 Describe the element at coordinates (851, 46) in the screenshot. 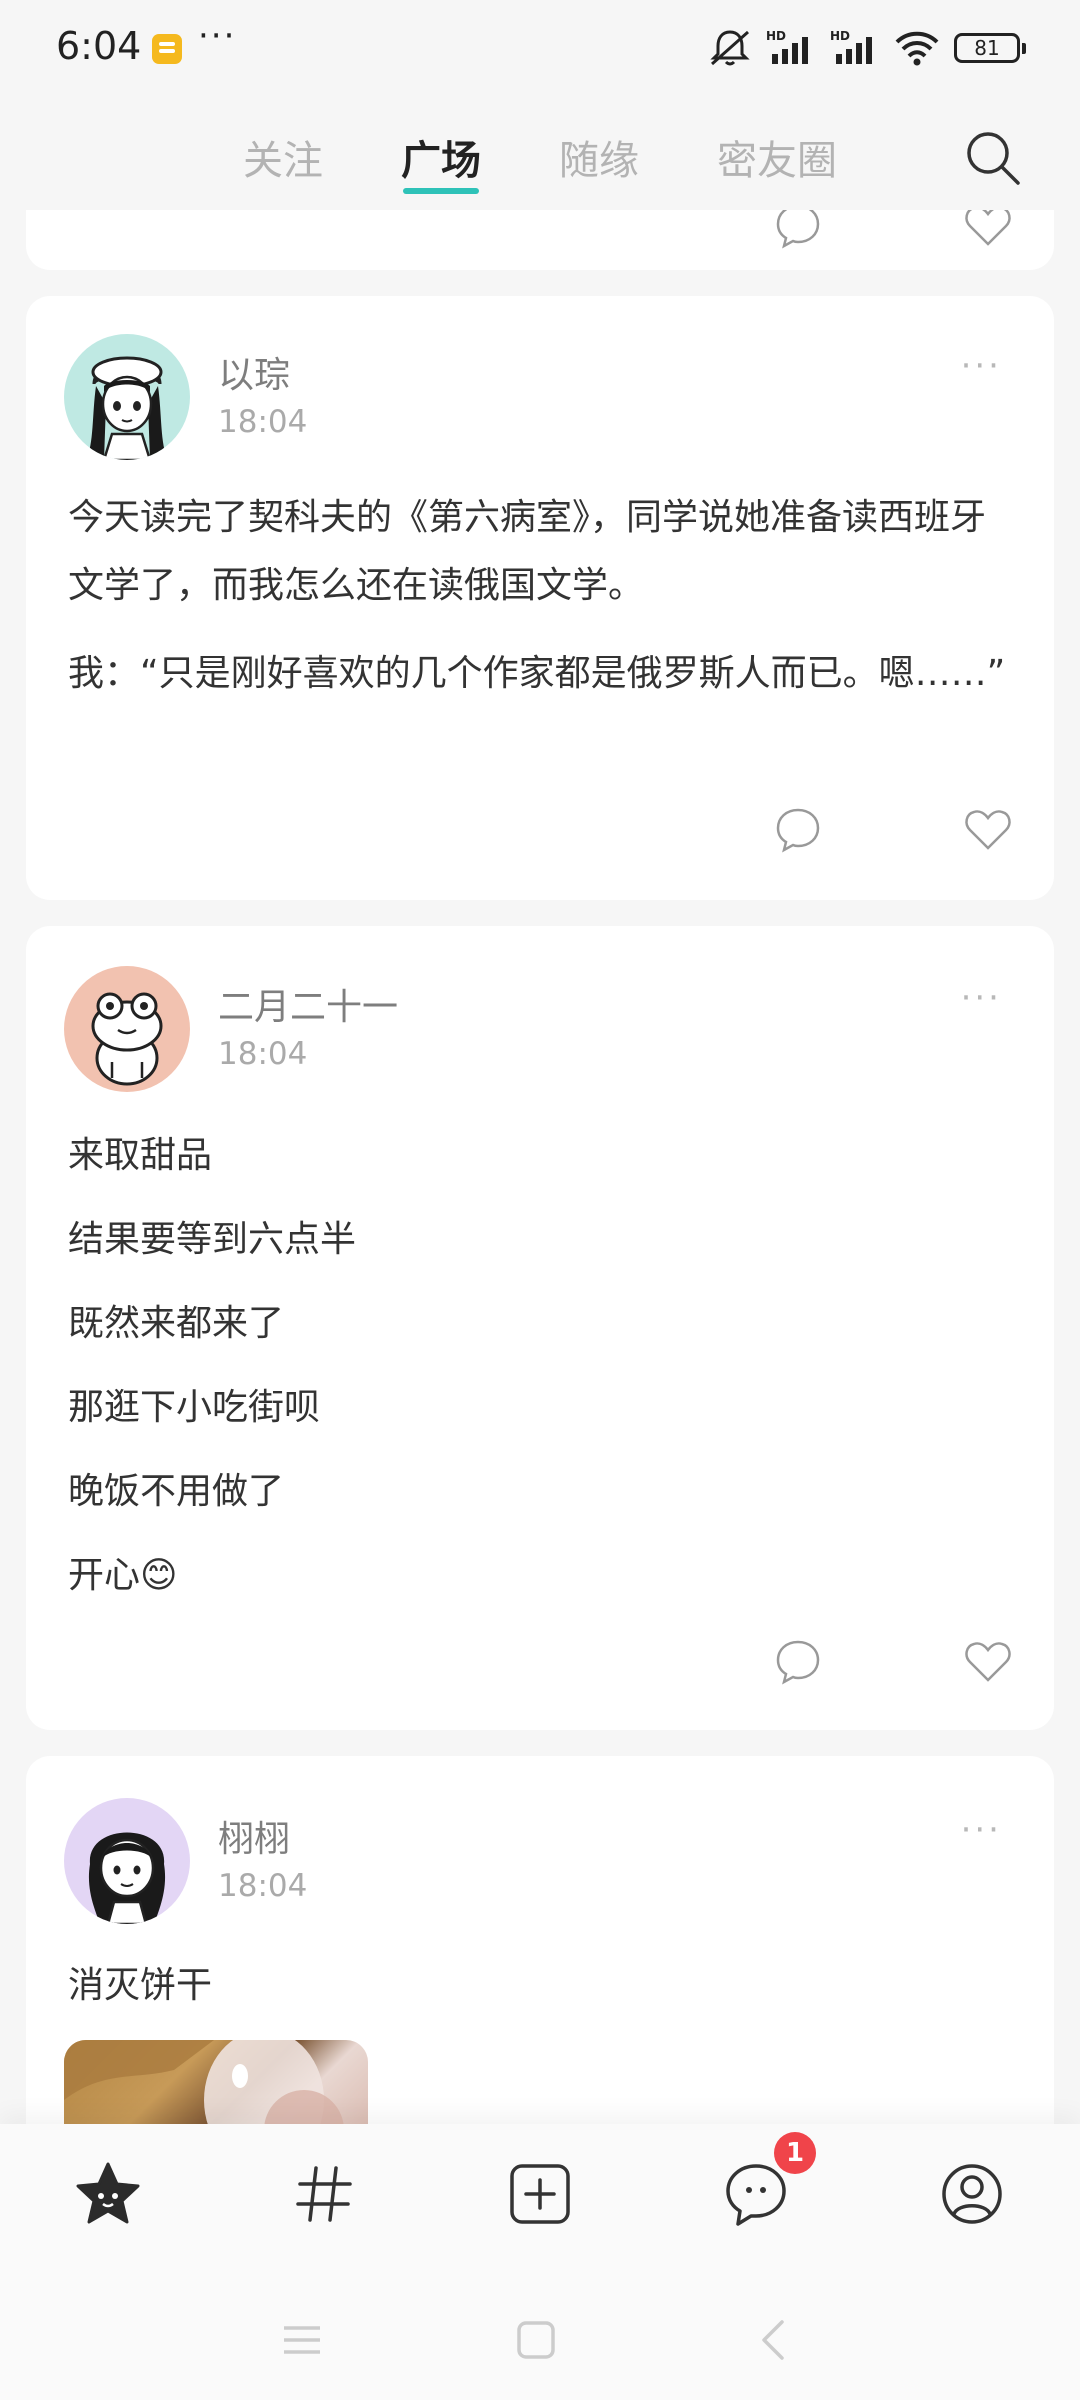

I see `signal-icon-2: HD` at that location.